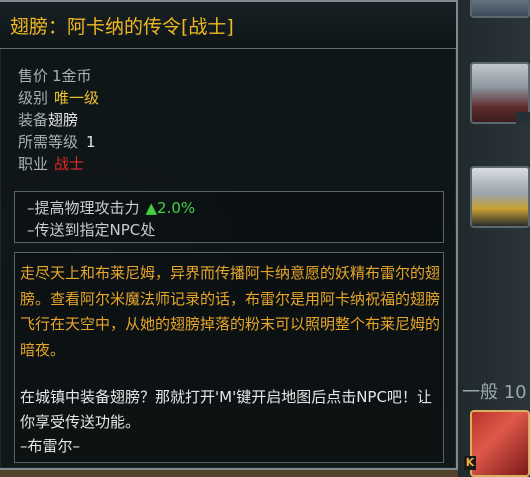 The width and height of the screenshot is (530, 477). I want to click on effect-text: –提高物理攻击力, so click(83, 208).